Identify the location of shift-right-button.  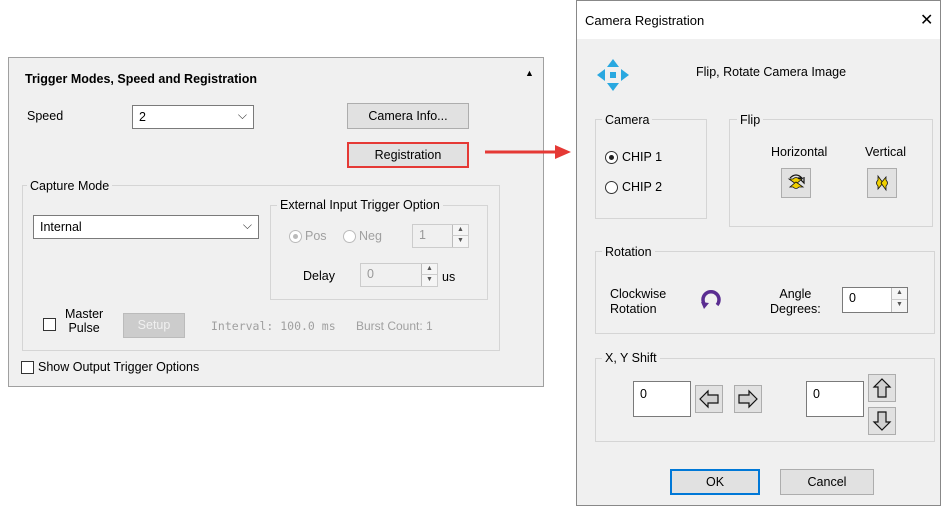
(748, 399).